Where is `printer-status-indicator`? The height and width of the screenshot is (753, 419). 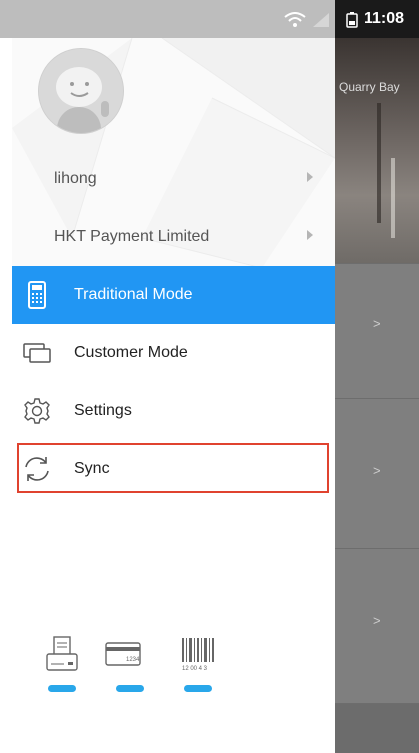 printer-status-indicator is located at coordinates (62, 688).